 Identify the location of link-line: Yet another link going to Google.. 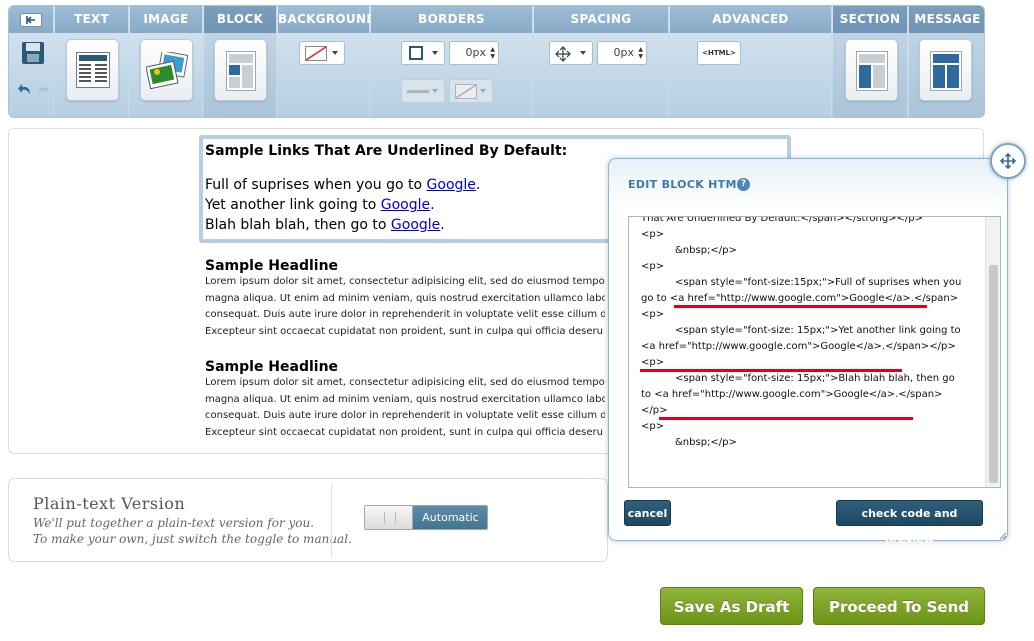
(405, 205).